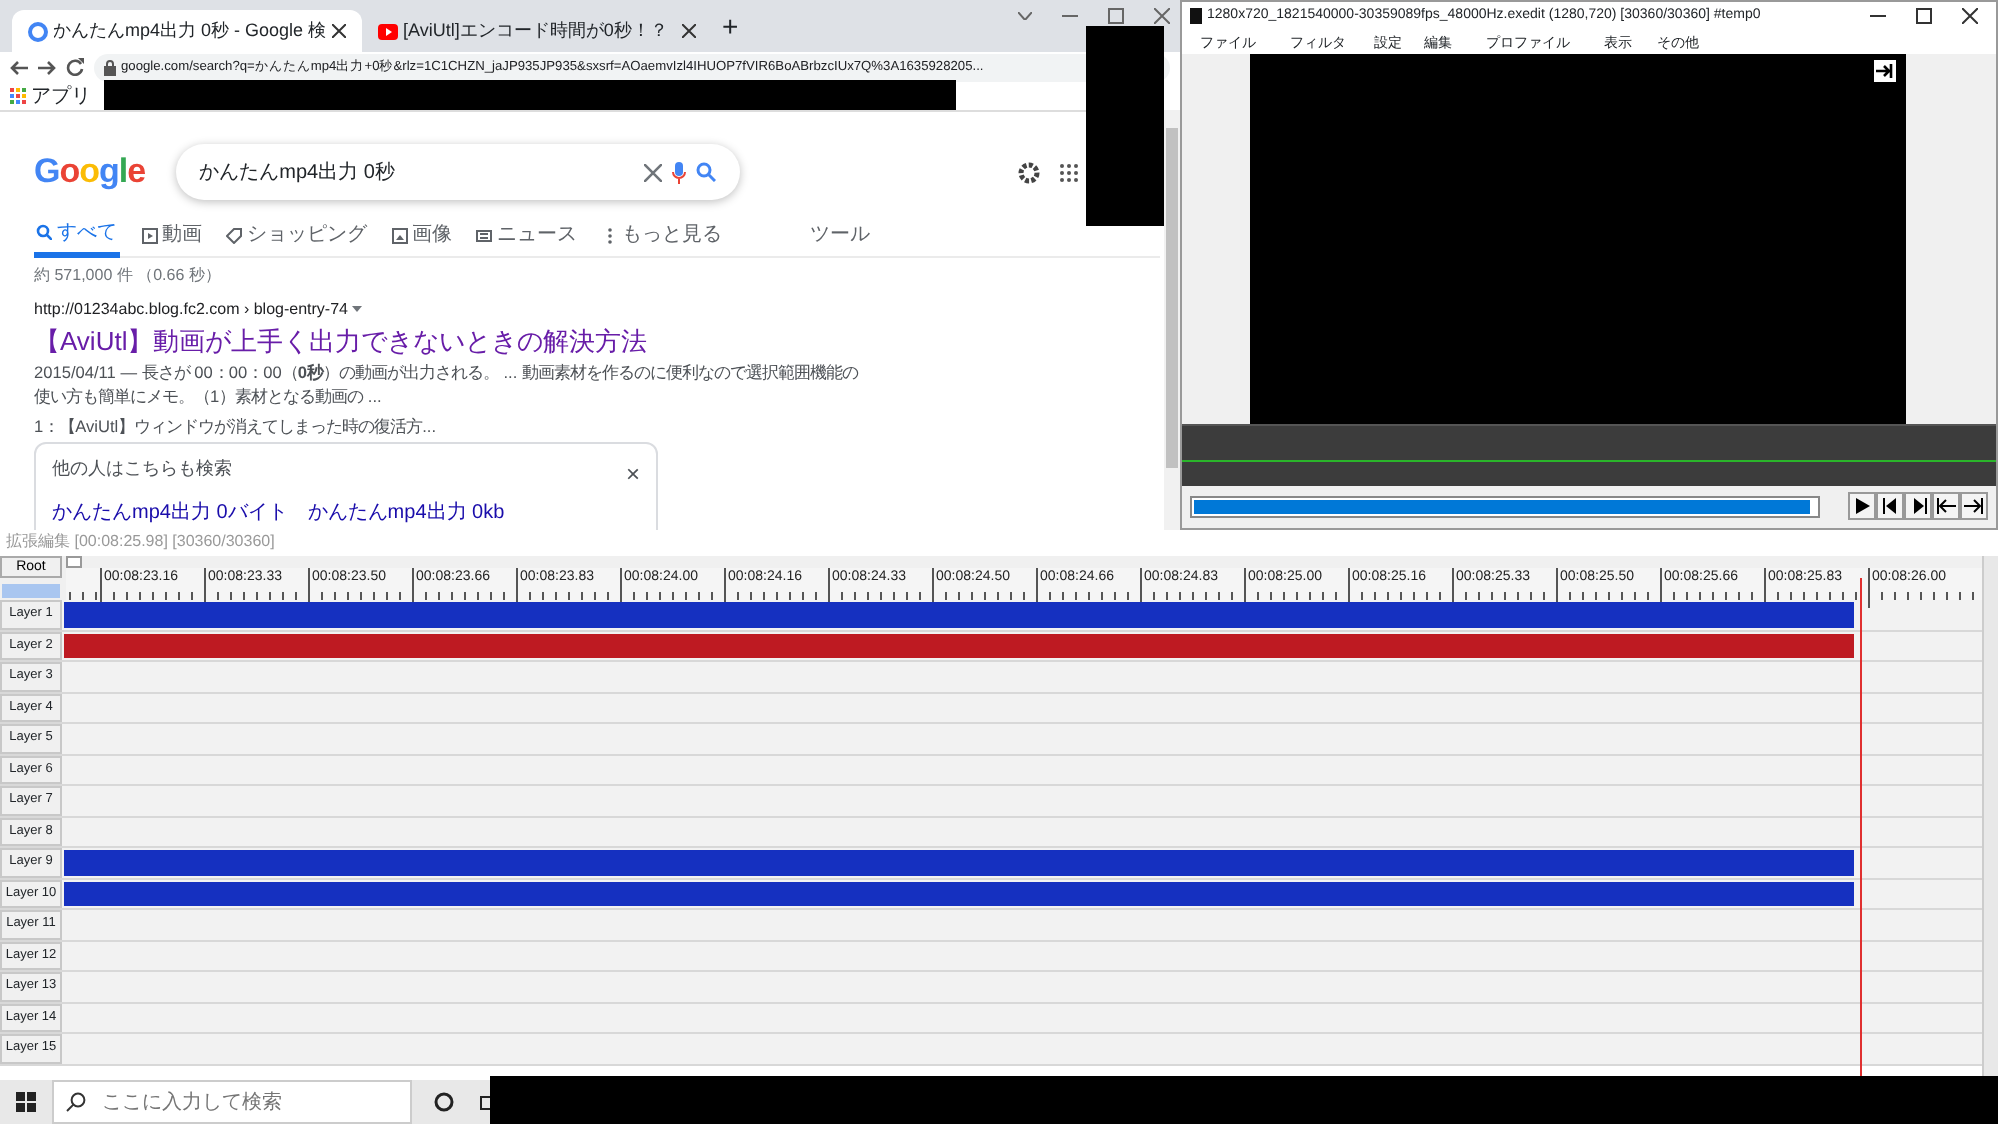 The height and width of the screenshot is (1124, 1998). I want to click on search-tab: 画像, so click(421, 235).